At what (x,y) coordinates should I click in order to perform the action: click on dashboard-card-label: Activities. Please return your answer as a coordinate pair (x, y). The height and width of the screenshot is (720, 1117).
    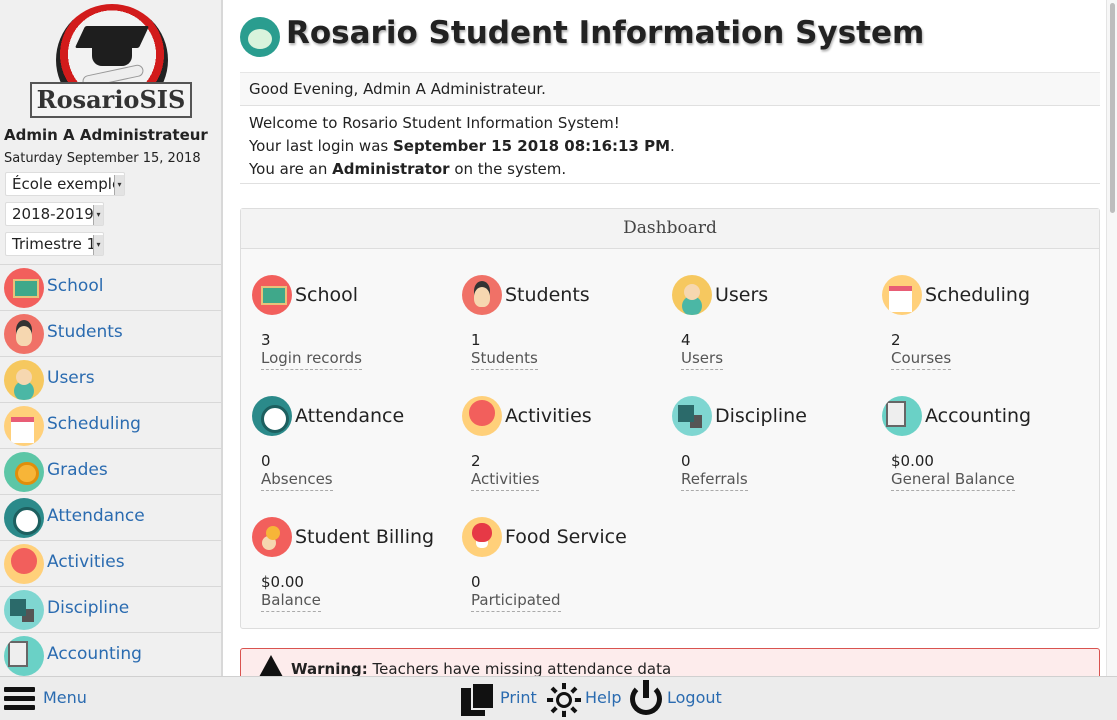
    Looking at the image, I should click on (505, 480).